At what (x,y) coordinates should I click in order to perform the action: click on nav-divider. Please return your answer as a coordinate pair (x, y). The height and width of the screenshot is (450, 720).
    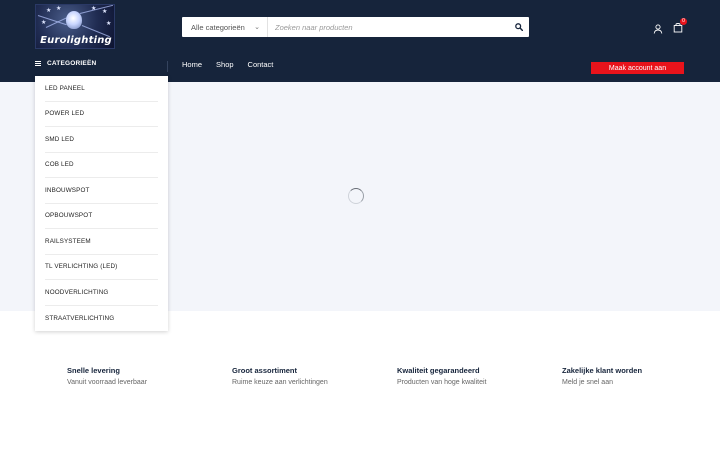
    Looking at the image, I should click on (167, 66).